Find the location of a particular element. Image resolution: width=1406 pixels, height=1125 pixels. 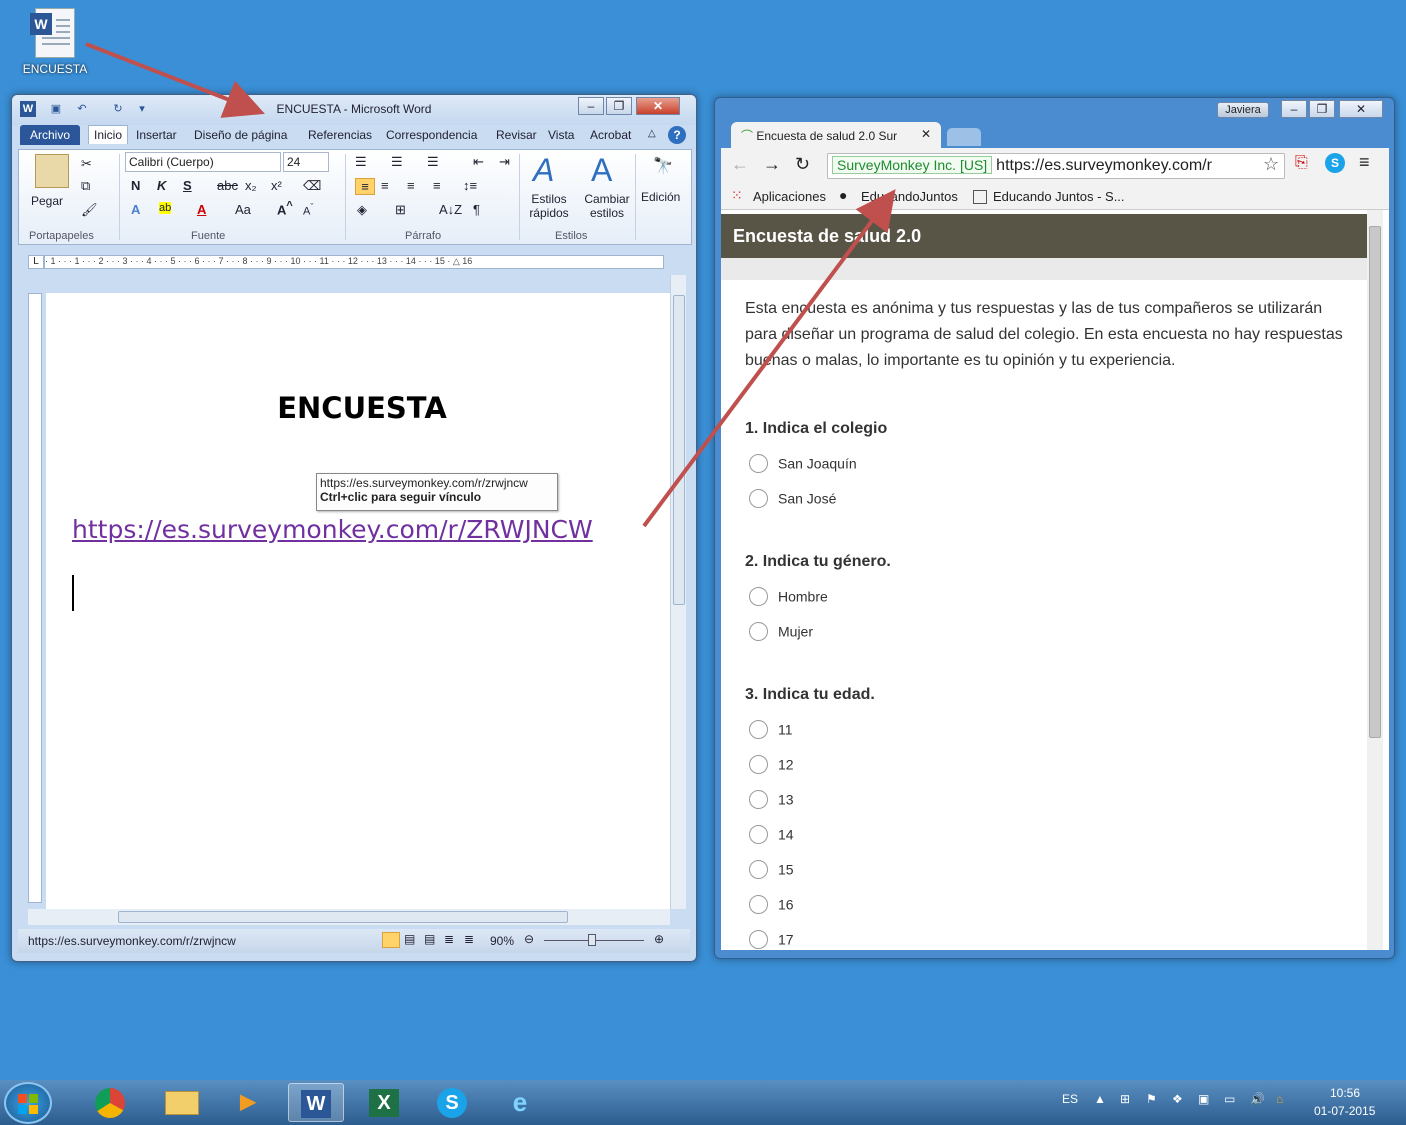

action-center-icon: ⚑ is located at coordinates (1151, 1099).